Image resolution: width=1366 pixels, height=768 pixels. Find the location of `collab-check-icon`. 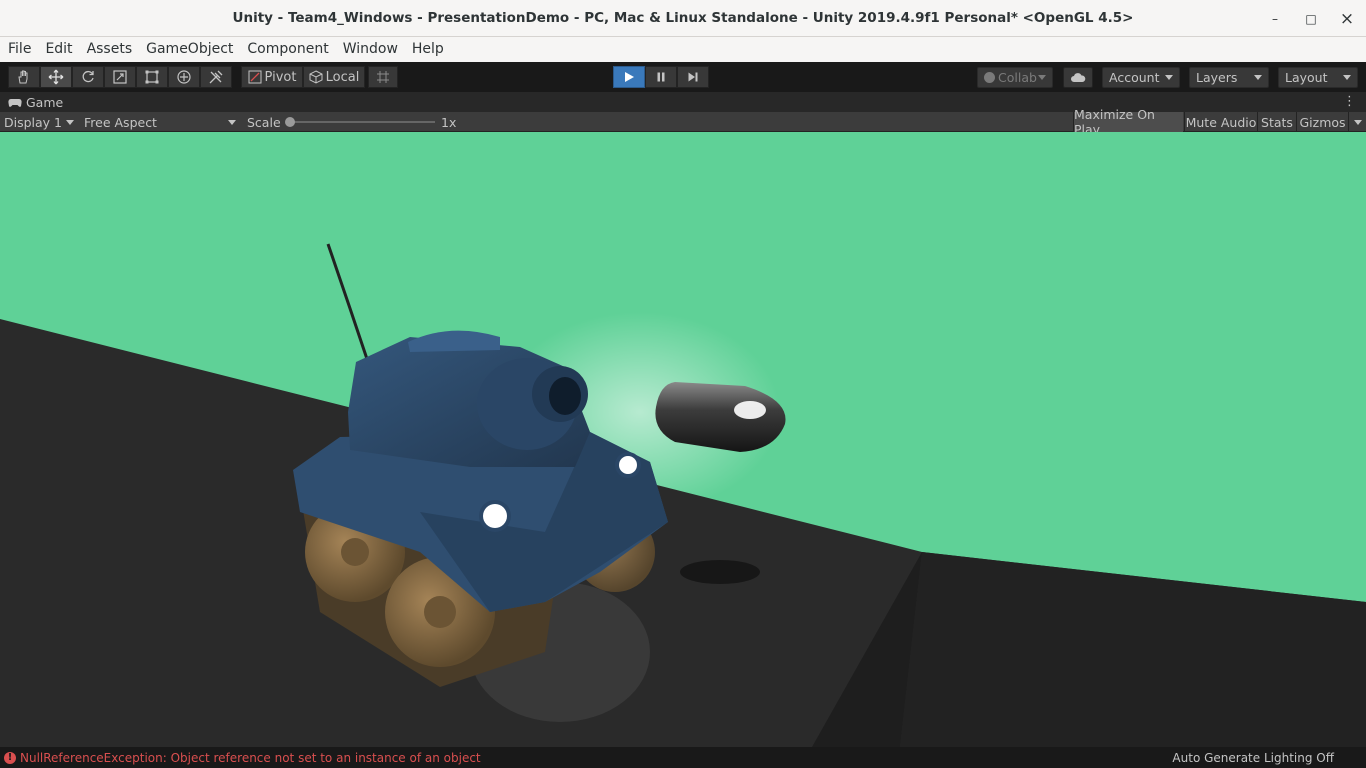

collab-check-icon is located at coordinates (989, 77).